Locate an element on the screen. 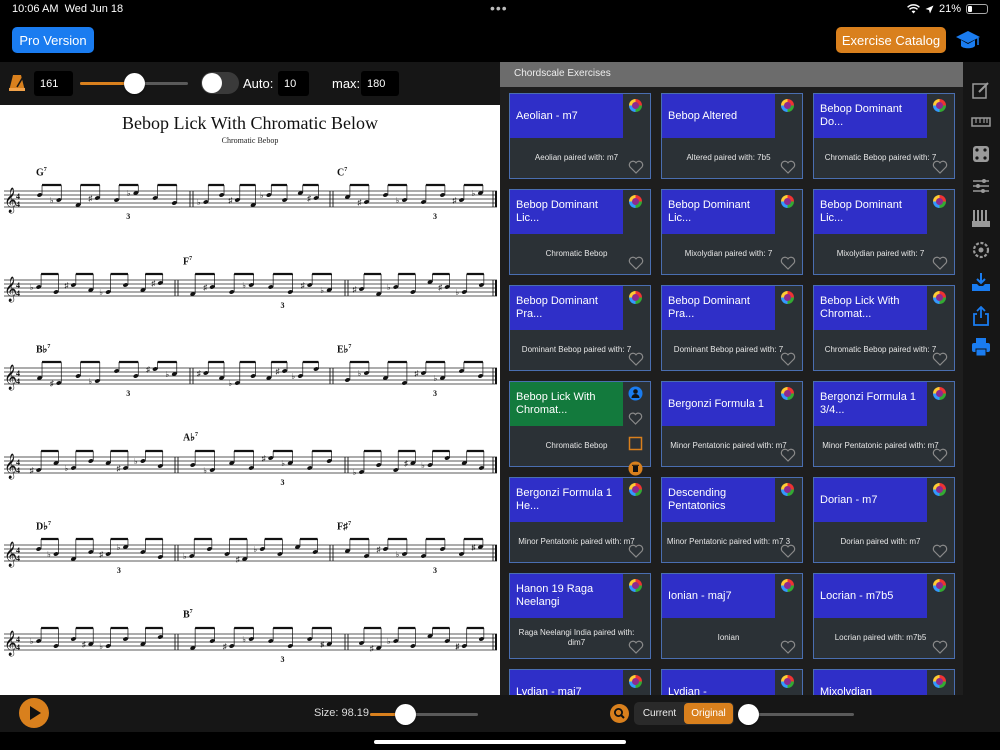  user-icon is located at coordinates (635, 393).